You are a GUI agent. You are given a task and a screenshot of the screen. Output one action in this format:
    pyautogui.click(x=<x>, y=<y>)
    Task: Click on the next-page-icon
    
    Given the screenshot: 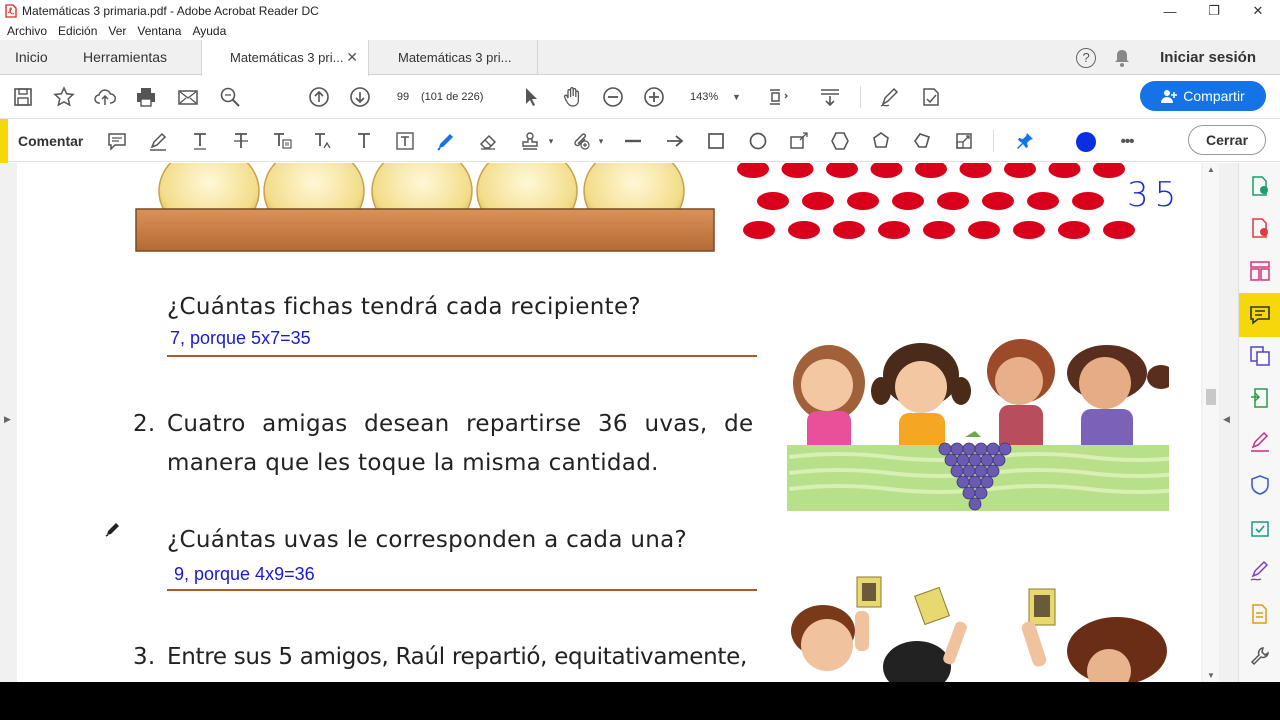 What is the action you would take?
    pyautogui.click(x=360, y=97)
    